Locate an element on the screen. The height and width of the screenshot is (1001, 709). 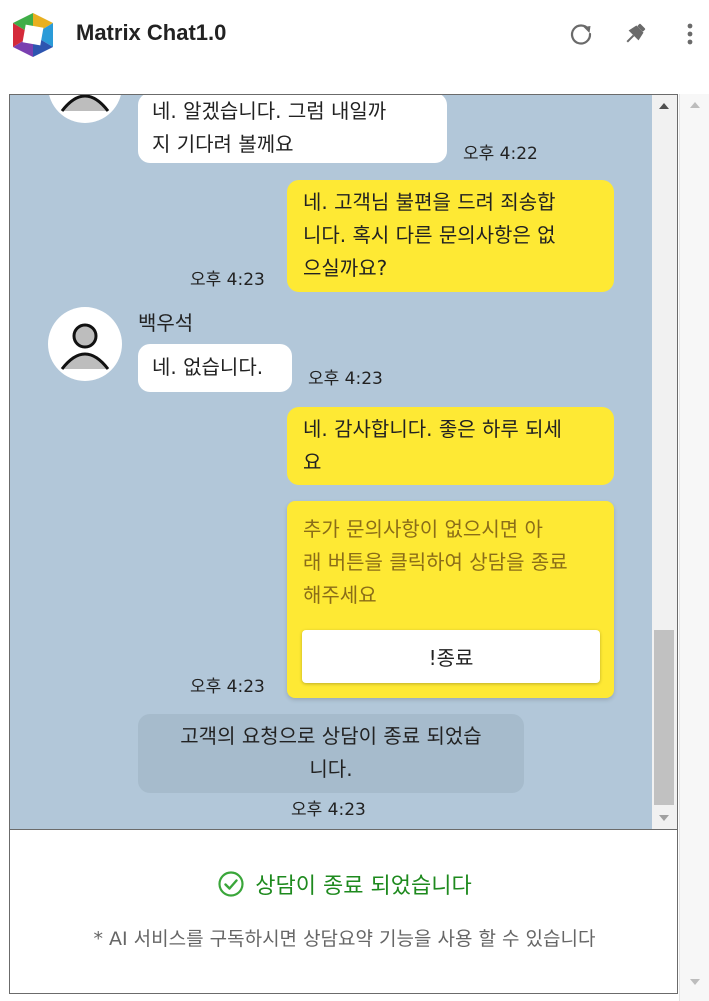
message-line: 니다. 혹시 다른 문의사항은 없 is located at coordinates (429, 235).